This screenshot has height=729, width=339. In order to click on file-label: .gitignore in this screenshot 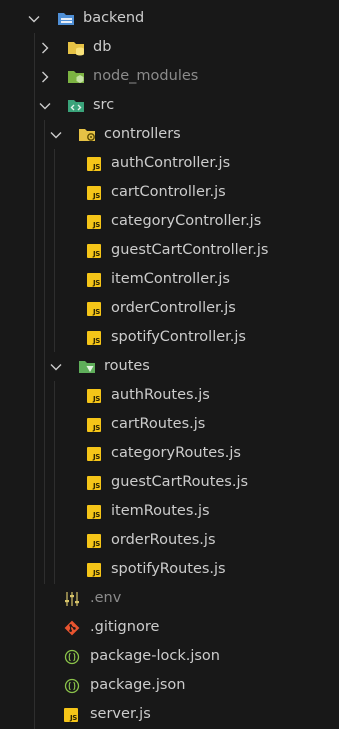, I will do `click(125, 627)`.